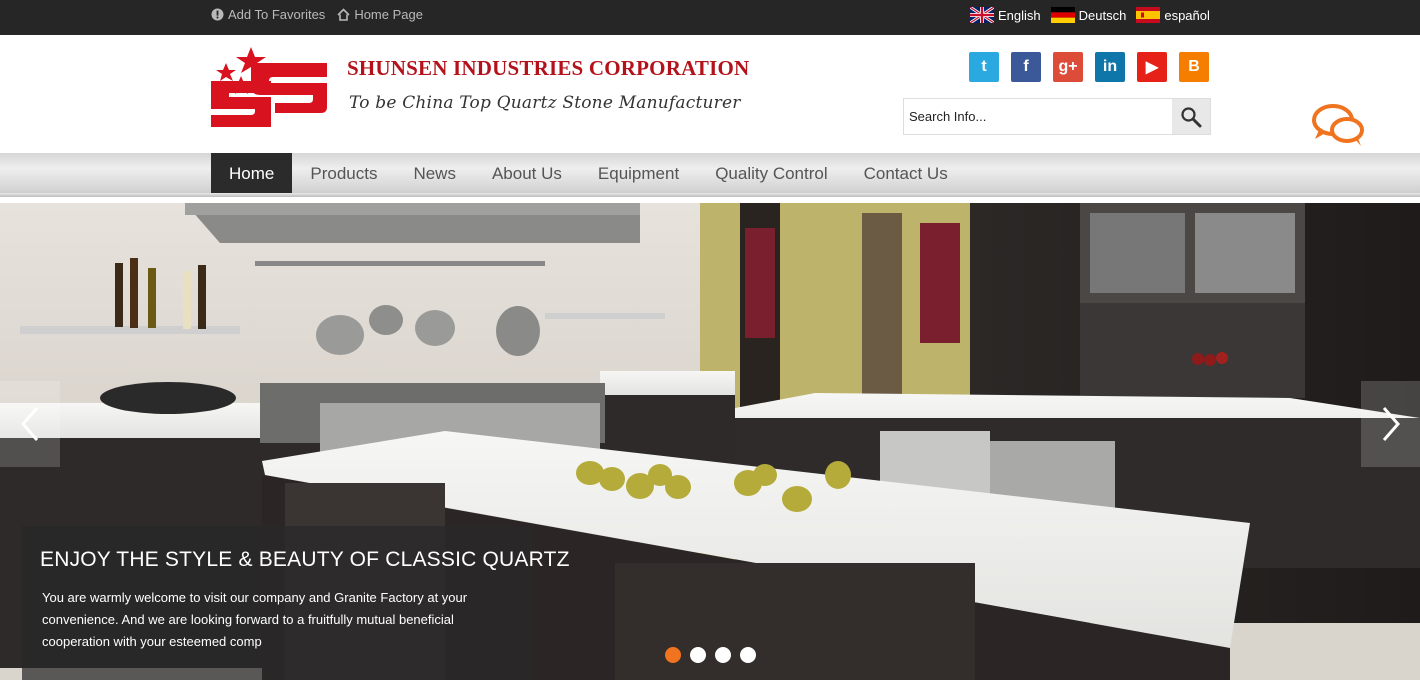  I want to click on google-plus-icon: g+, so click(1068, 67).